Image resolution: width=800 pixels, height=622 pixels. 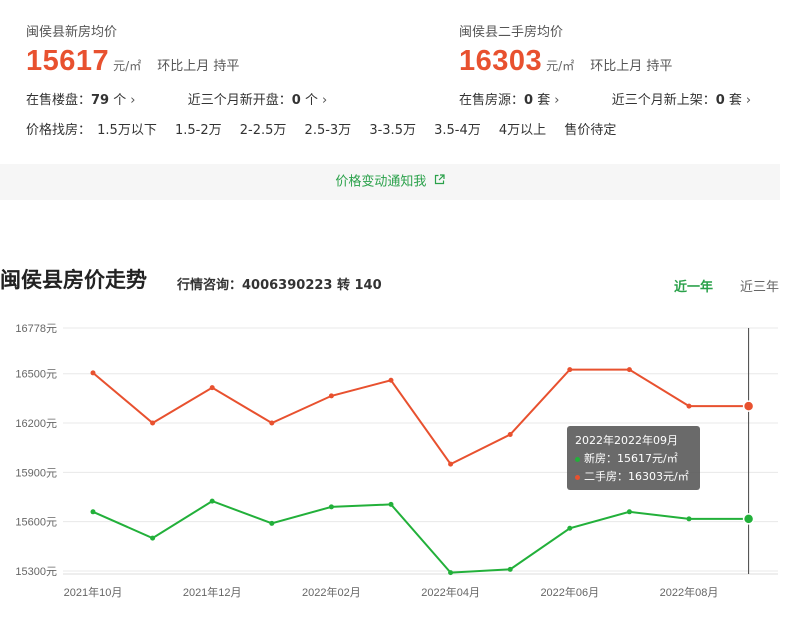 What do you see at coordinates (239, 100) in the screenshot?
I see `new-openings-label: 近三个月新开盘：` at bounding box center [239, 100].